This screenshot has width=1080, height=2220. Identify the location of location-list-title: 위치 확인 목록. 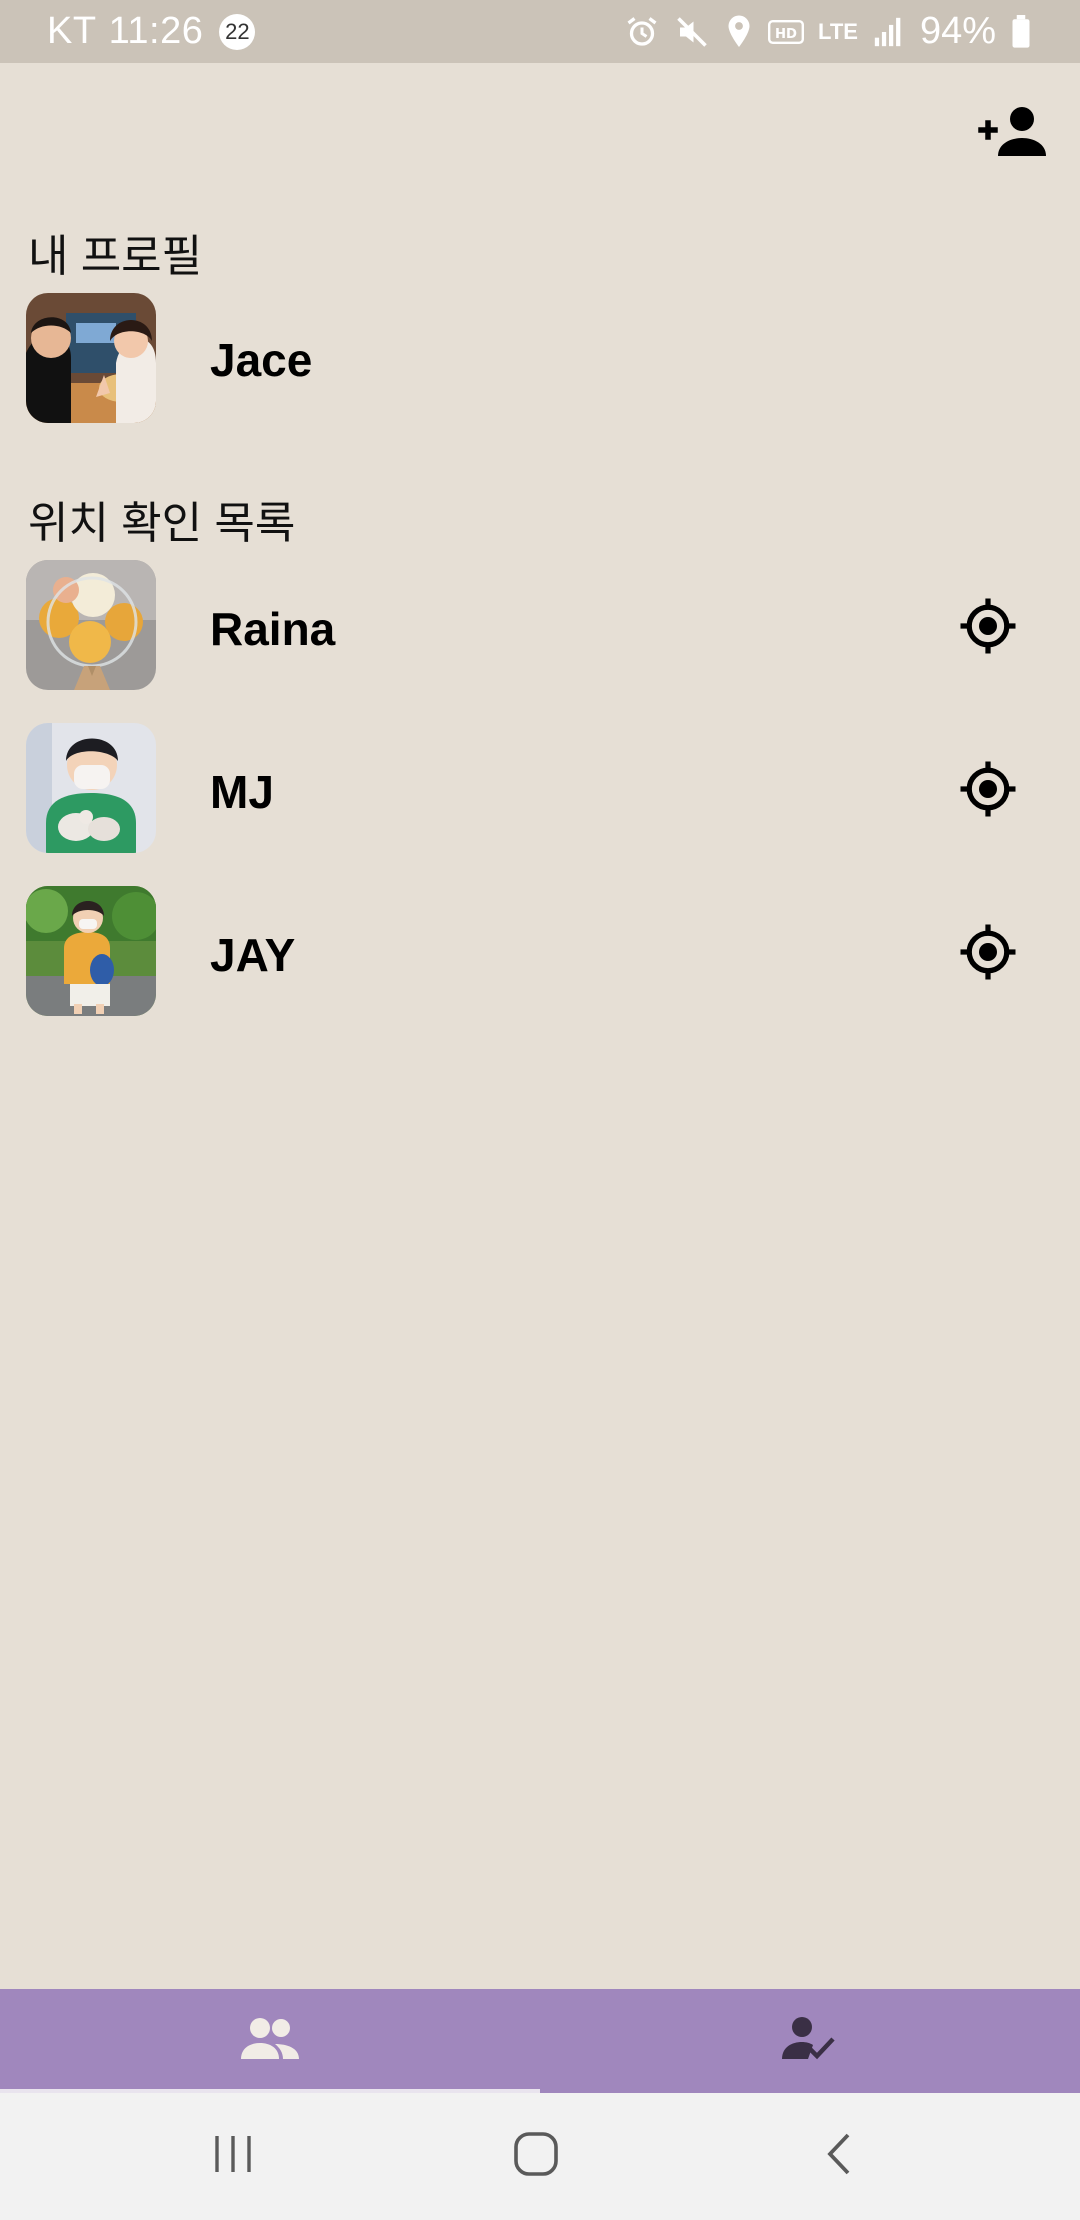
(162, 523).